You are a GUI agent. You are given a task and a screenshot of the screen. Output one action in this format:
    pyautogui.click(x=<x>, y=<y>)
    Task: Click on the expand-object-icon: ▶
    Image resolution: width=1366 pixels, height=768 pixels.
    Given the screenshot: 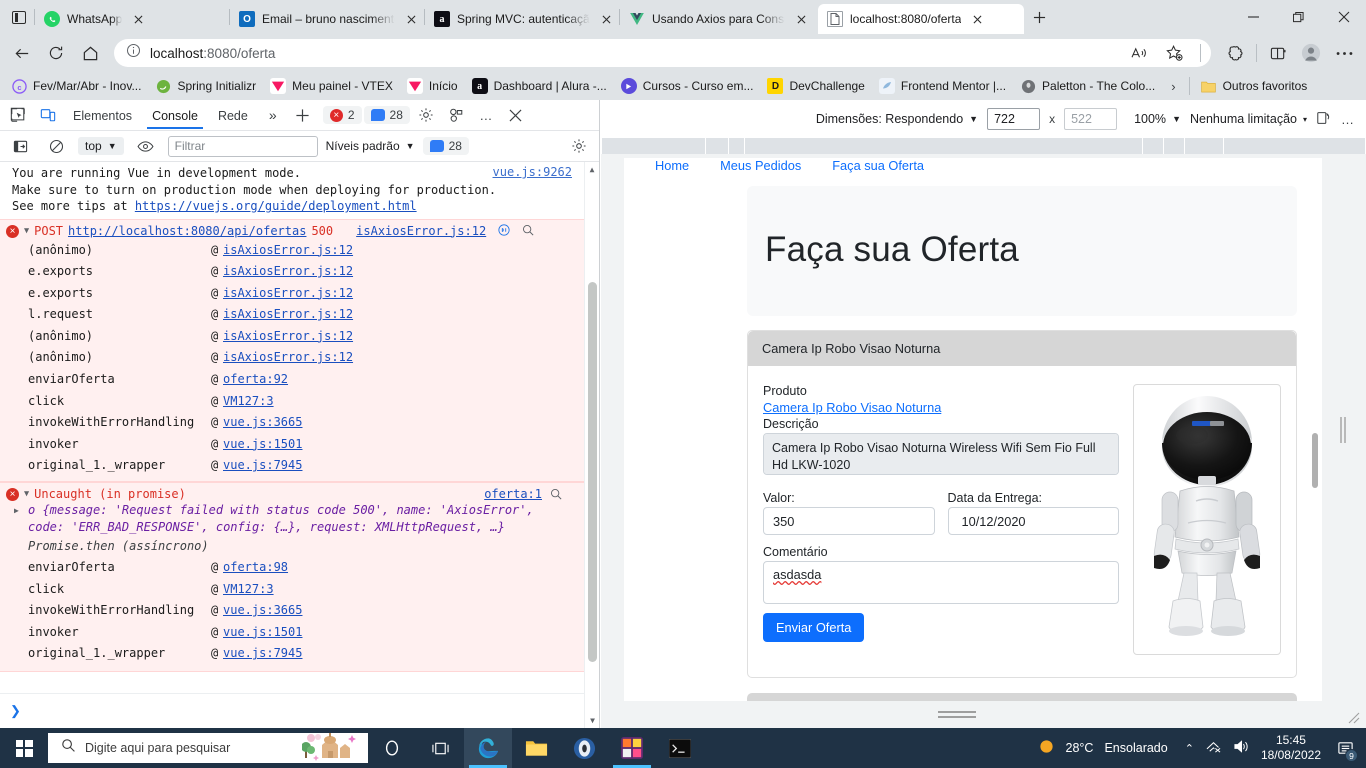 What is the action you would take?
    pyautogui.click(x=16, y=510)
    